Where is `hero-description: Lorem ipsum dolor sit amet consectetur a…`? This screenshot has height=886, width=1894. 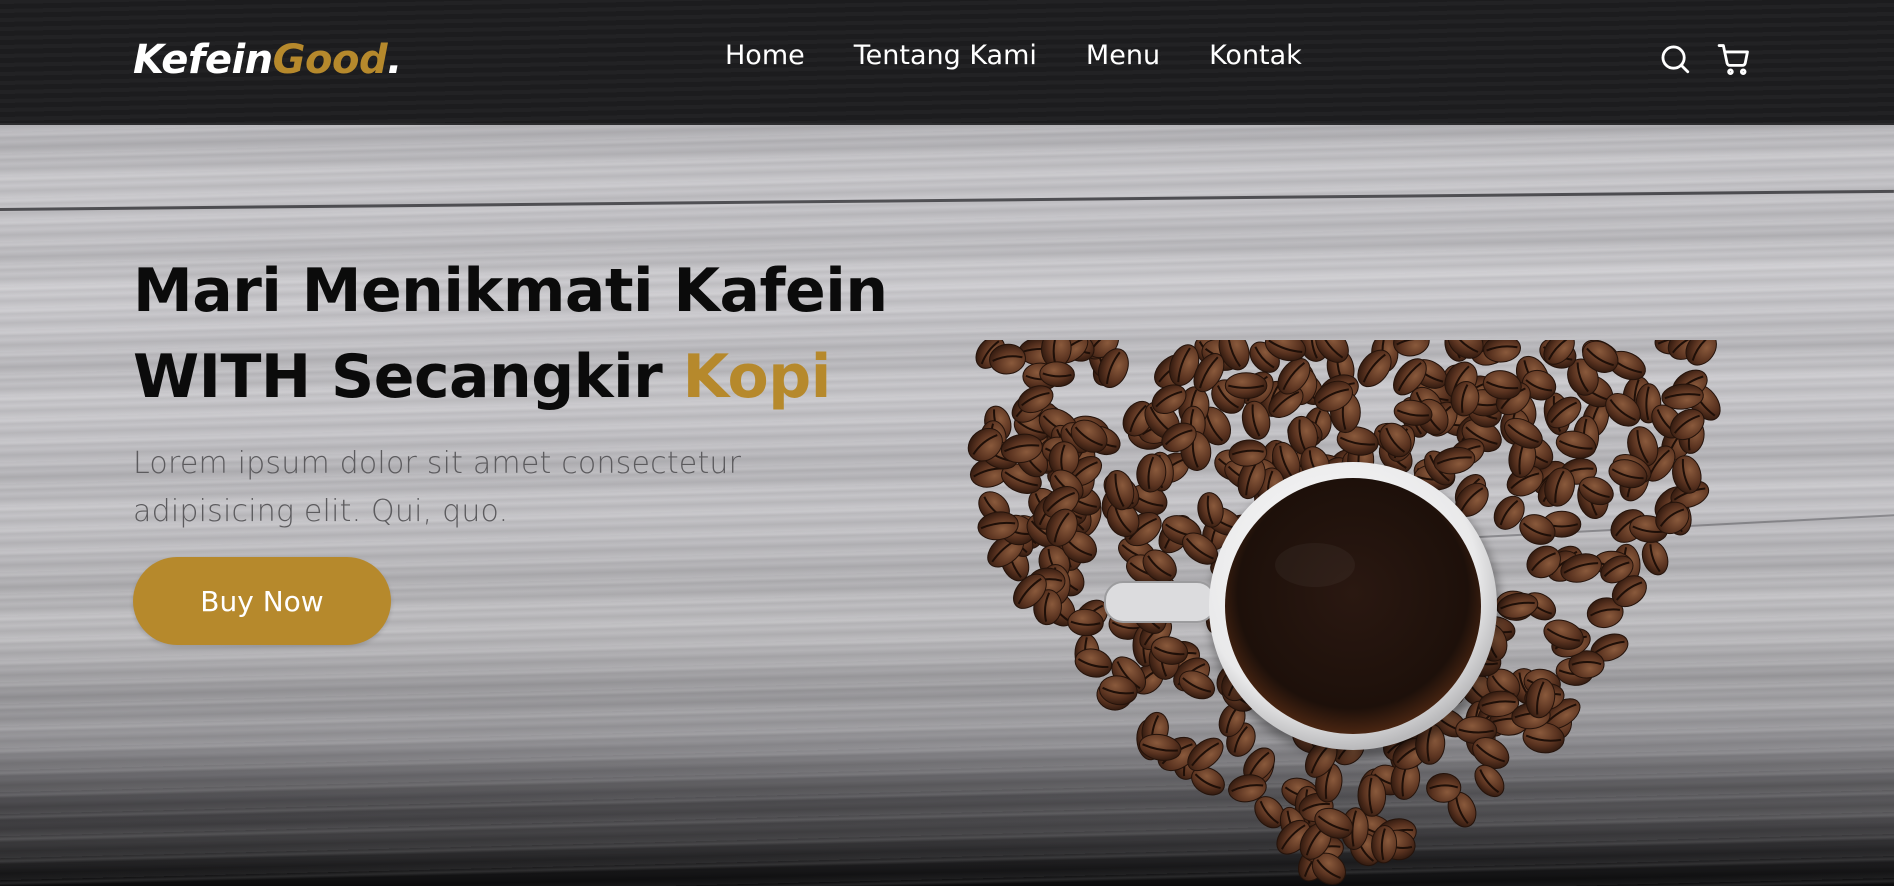
hero-description: Lorem ipsum dolor sit amet consectetur a… is located at coordinates (437, 487).